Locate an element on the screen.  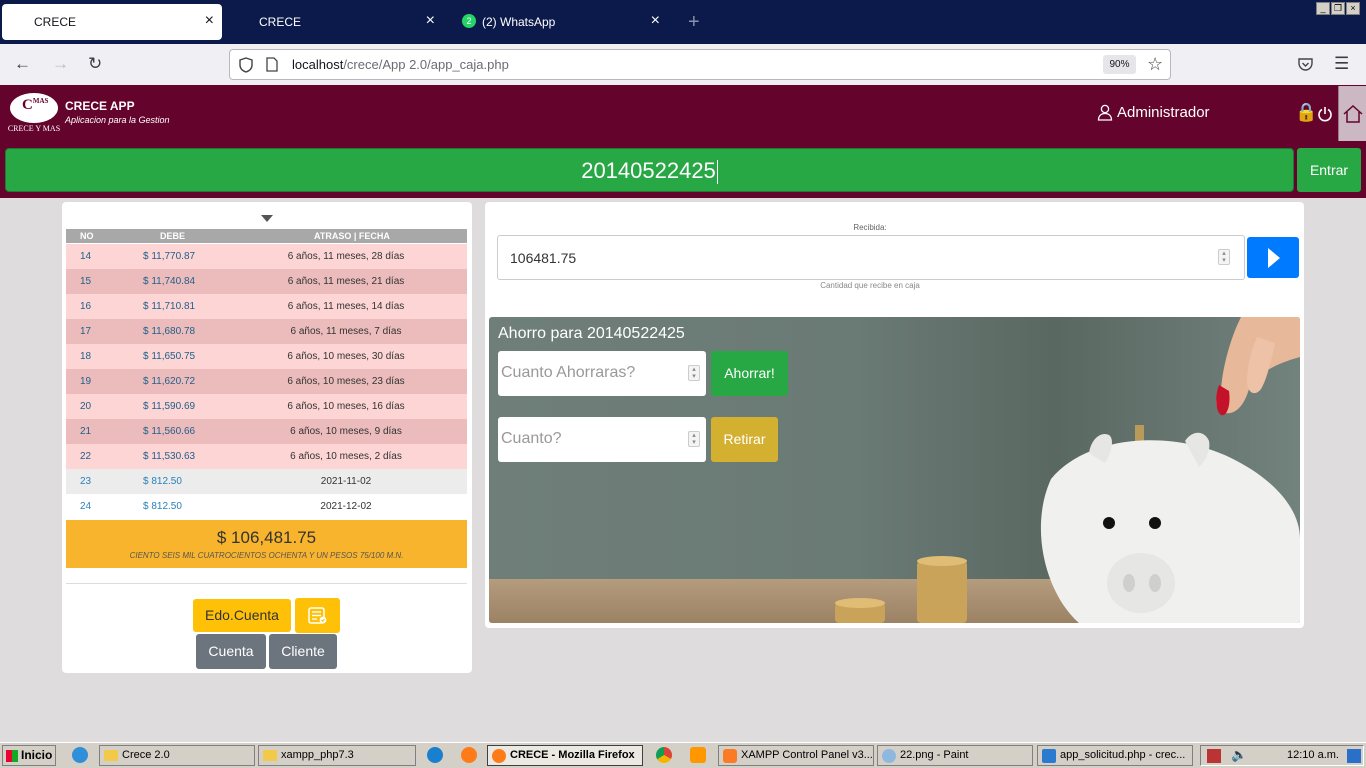
taskbar-item-paint: 22.png - Paint is located at coordinates (955, 755).